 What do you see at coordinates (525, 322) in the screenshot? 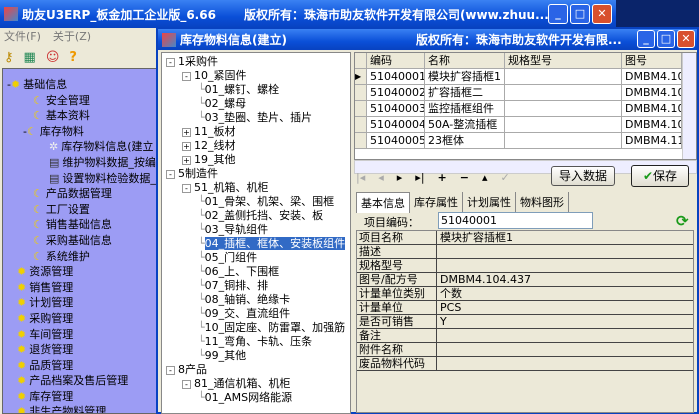
I see `property-row: 是否可销售 Y` at bounding box center [525, 322].